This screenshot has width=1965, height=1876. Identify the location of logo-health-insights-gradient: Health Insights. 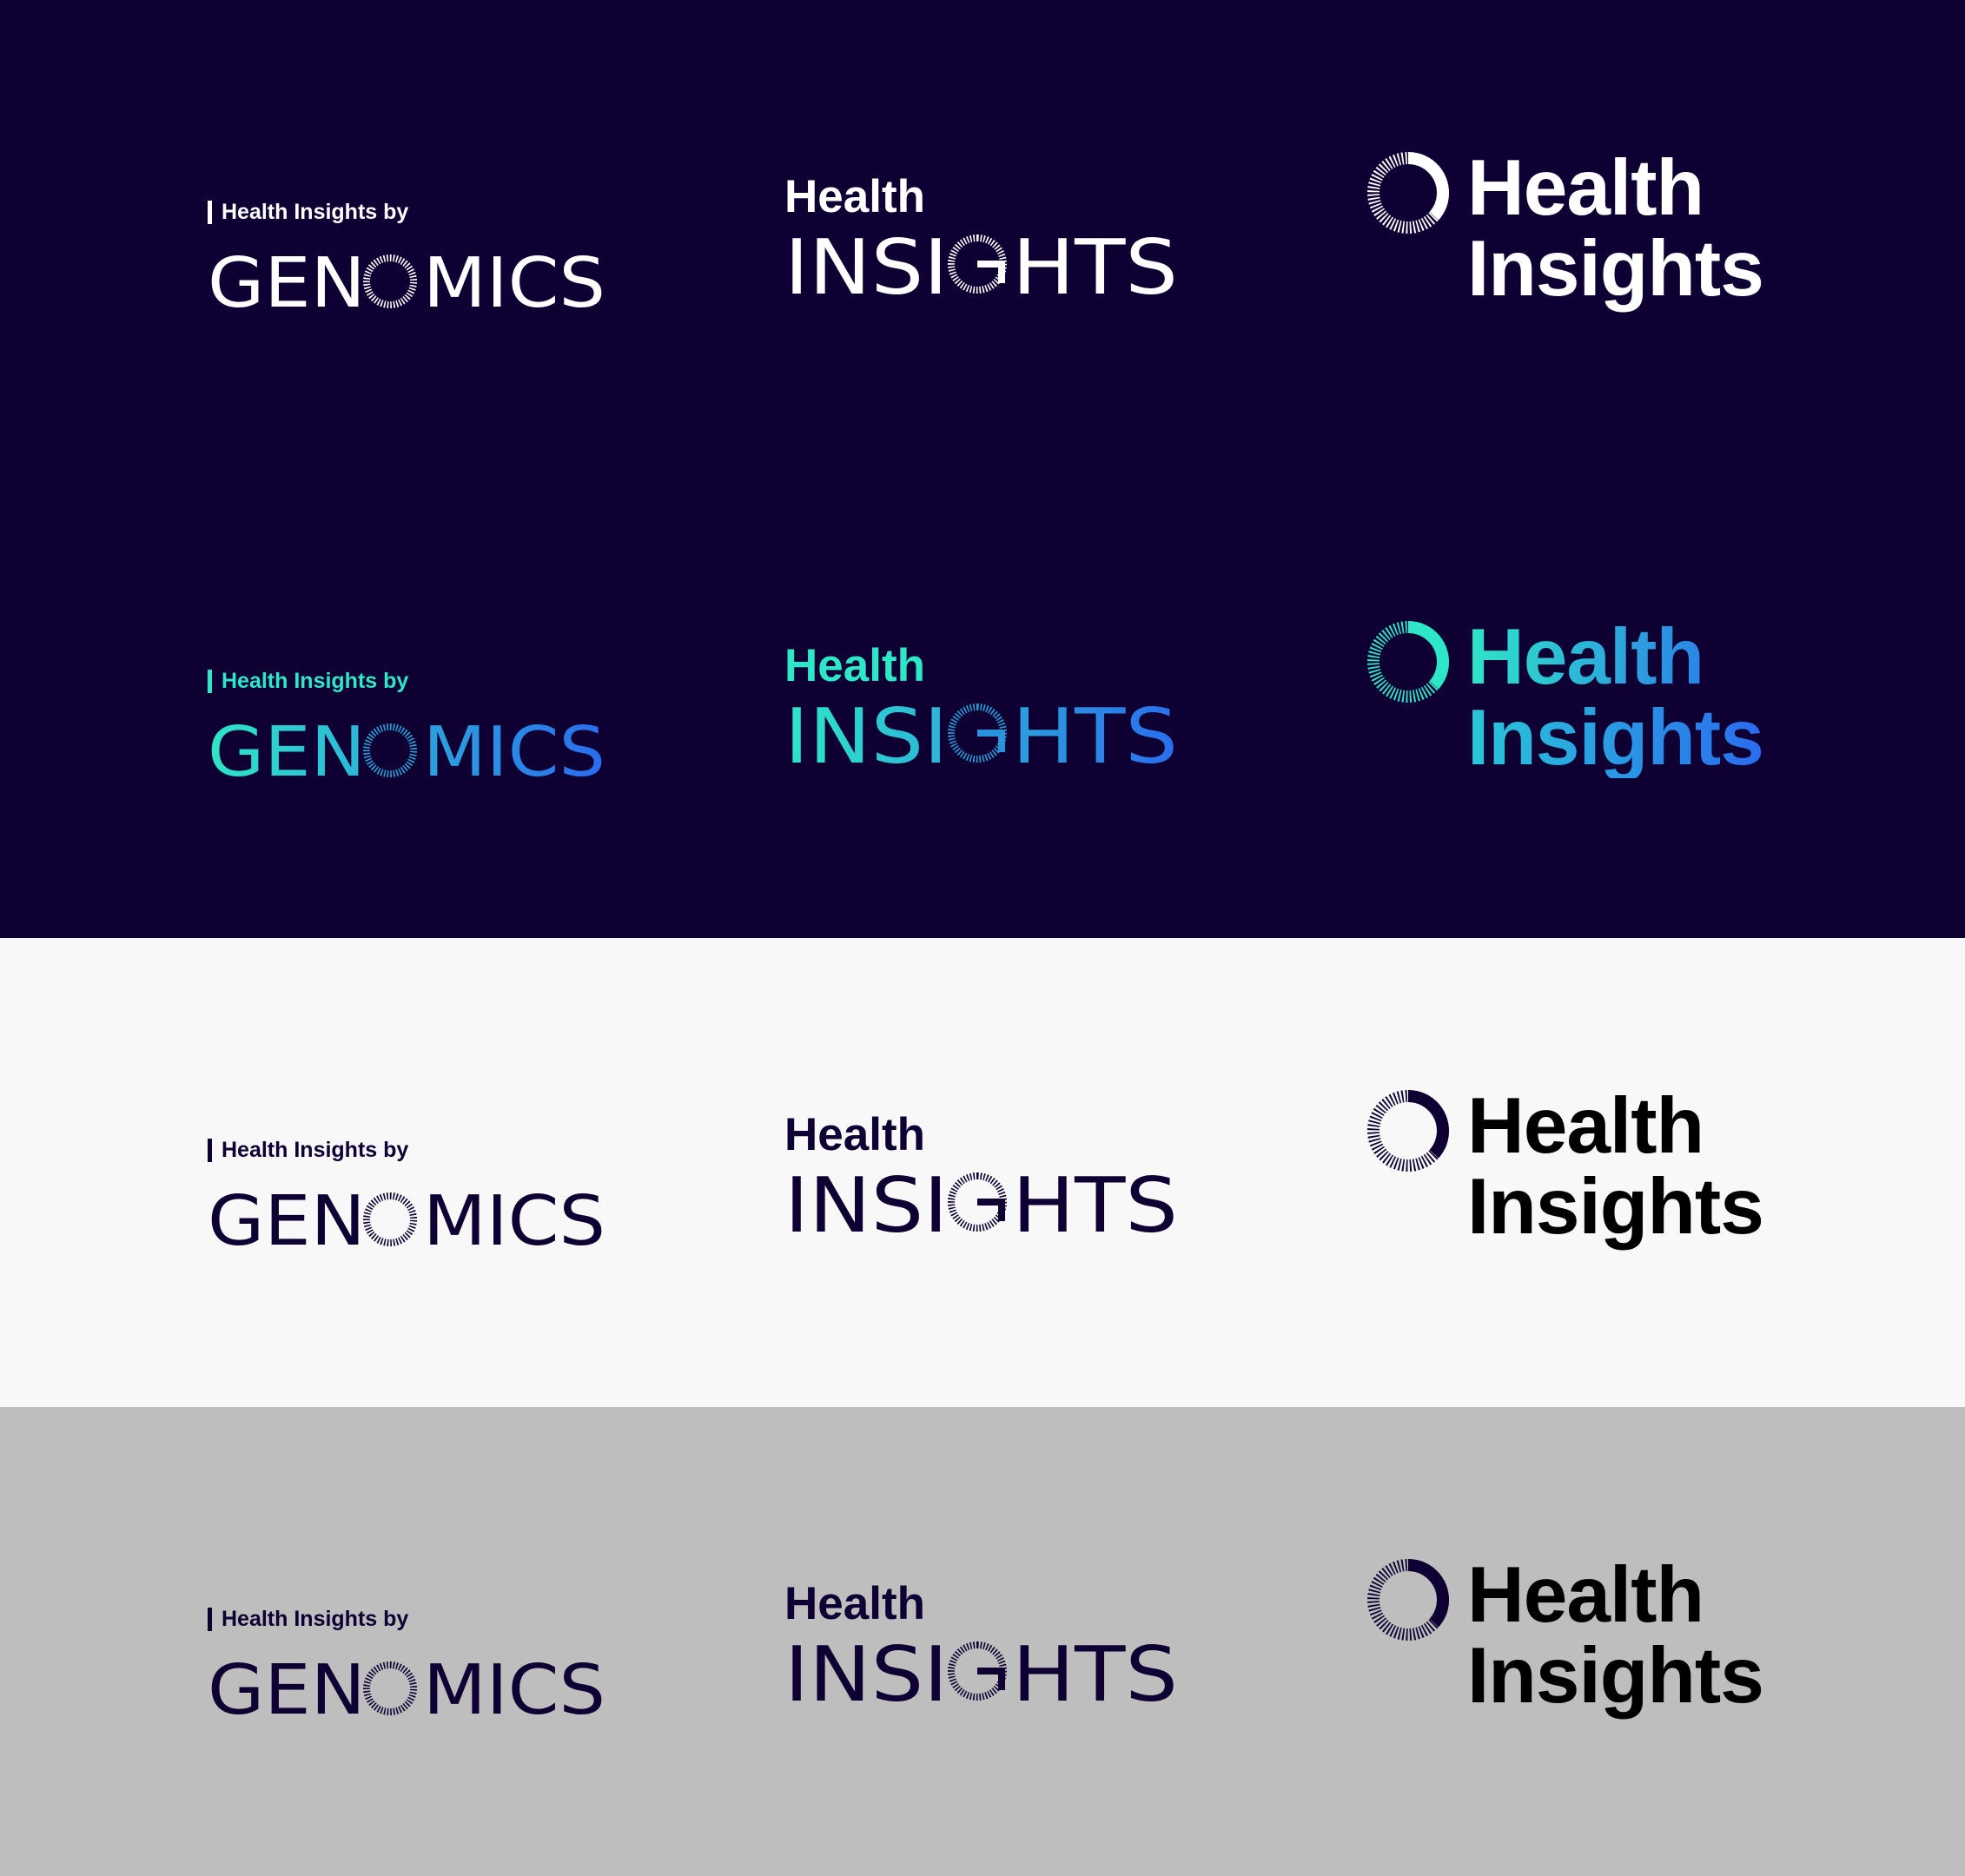
(1573, 704).